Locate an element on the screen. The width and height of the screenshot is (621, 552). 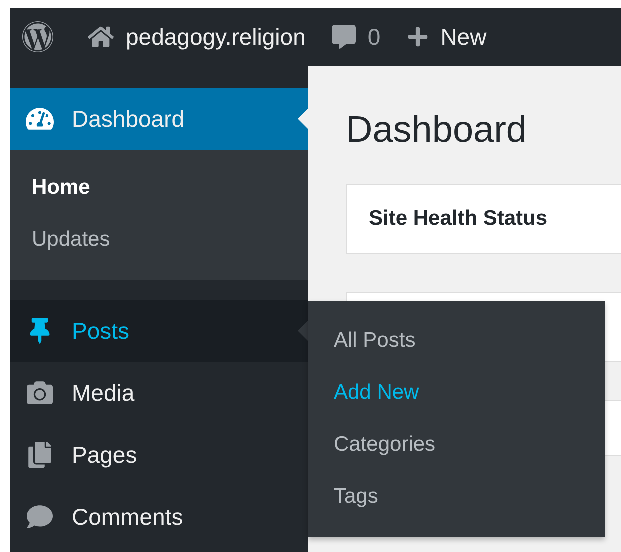
sidebar-menu-item: Comments is located at coordinates (159, 517).